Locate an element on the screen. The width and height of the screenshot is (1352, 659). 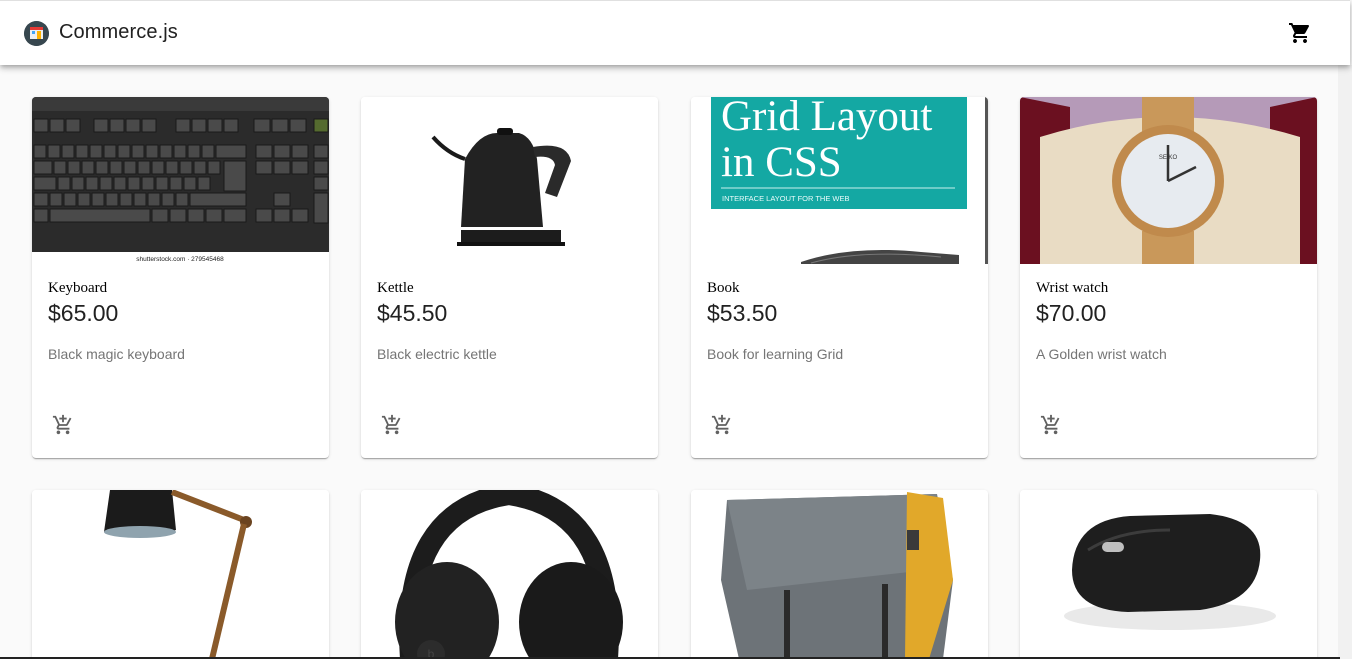
cover-title-line1: Grid Layout is located at coordinates (826, 118).